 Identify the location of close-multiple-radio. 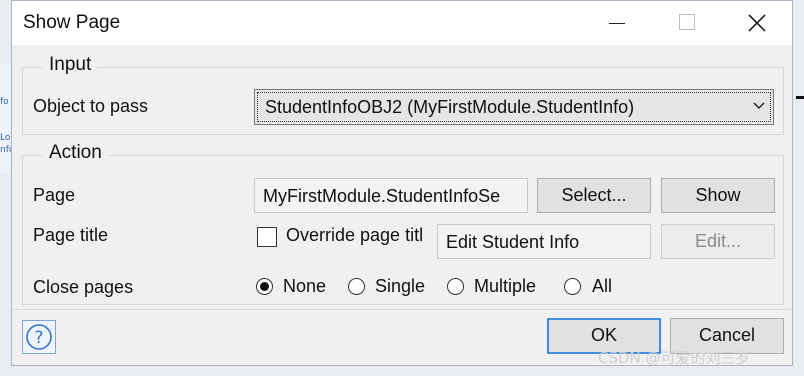
(455, 286).